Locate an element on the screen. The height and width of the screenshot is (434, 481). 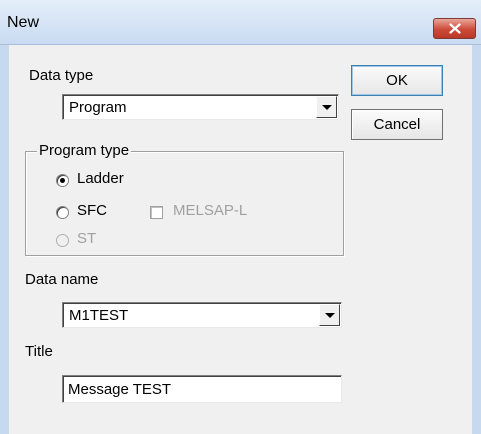
program-type-legend: Program type is located at coordinates (84, 150).